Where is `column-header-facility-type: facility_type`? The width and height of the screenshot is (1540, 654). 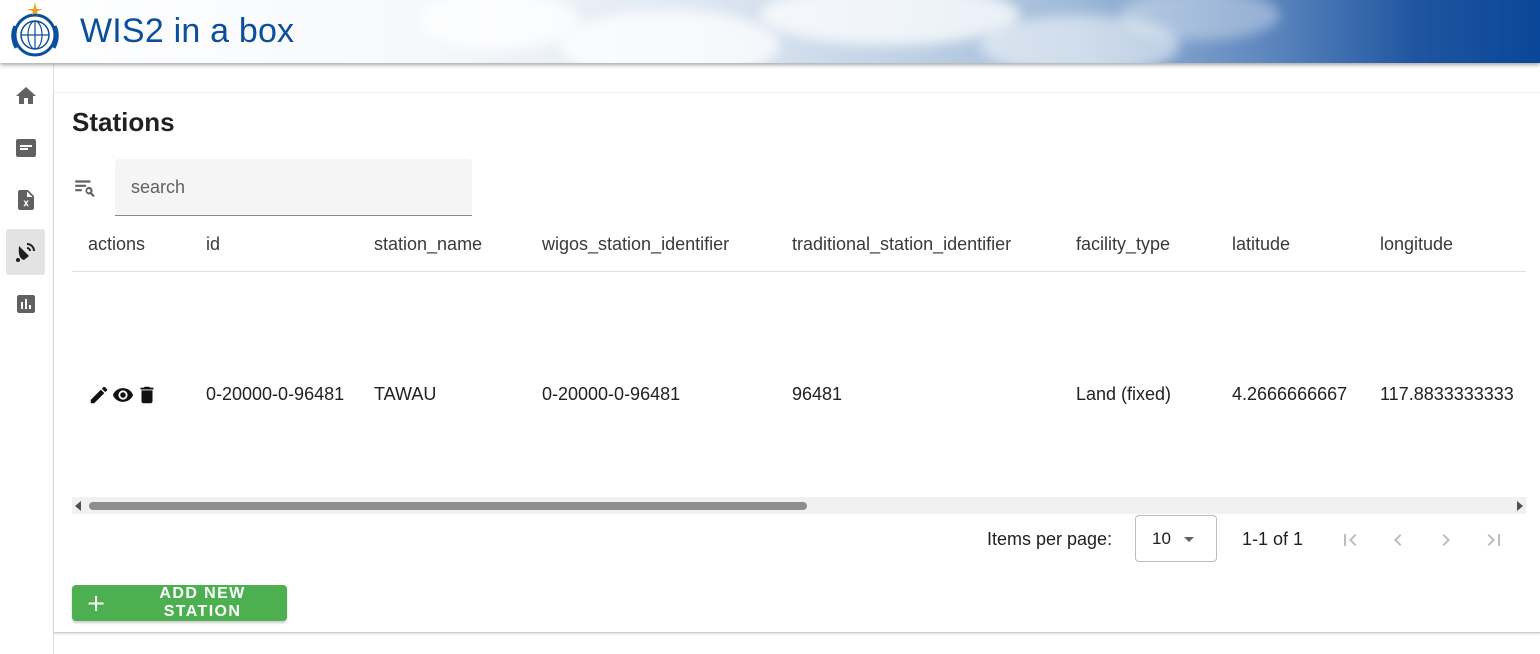 column-header-facility-type: facility_type is located at coordinates (1123, 244).